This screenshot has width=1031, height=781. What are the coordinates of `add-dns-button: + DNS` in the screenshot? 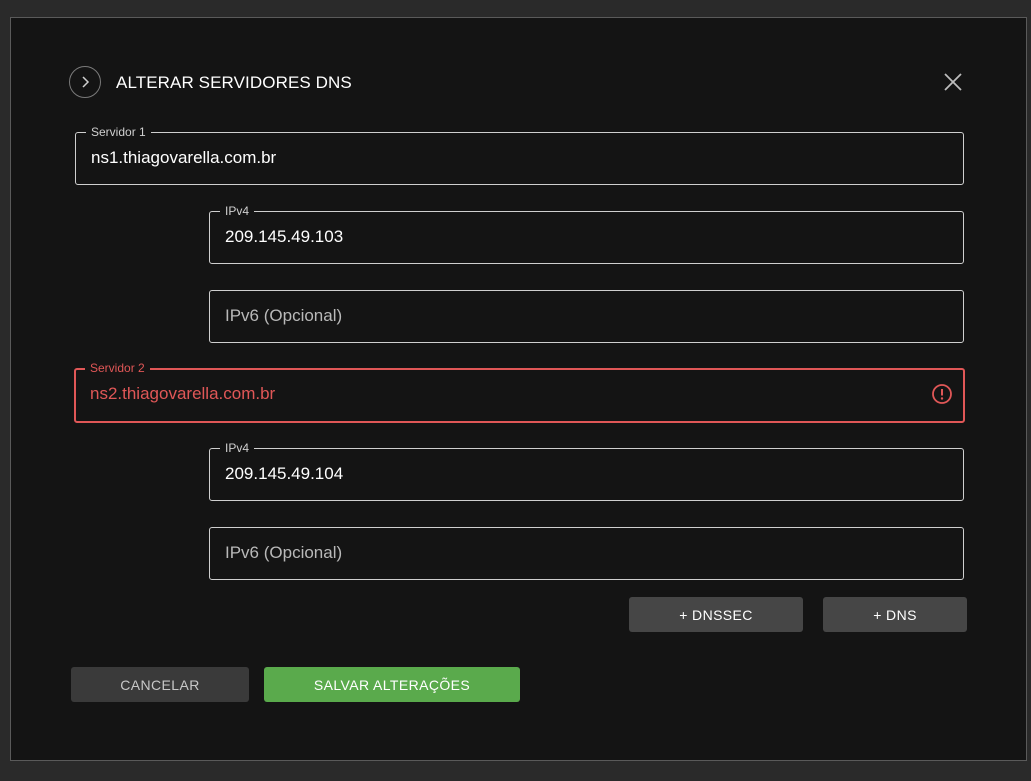 It's located at (895, 614).